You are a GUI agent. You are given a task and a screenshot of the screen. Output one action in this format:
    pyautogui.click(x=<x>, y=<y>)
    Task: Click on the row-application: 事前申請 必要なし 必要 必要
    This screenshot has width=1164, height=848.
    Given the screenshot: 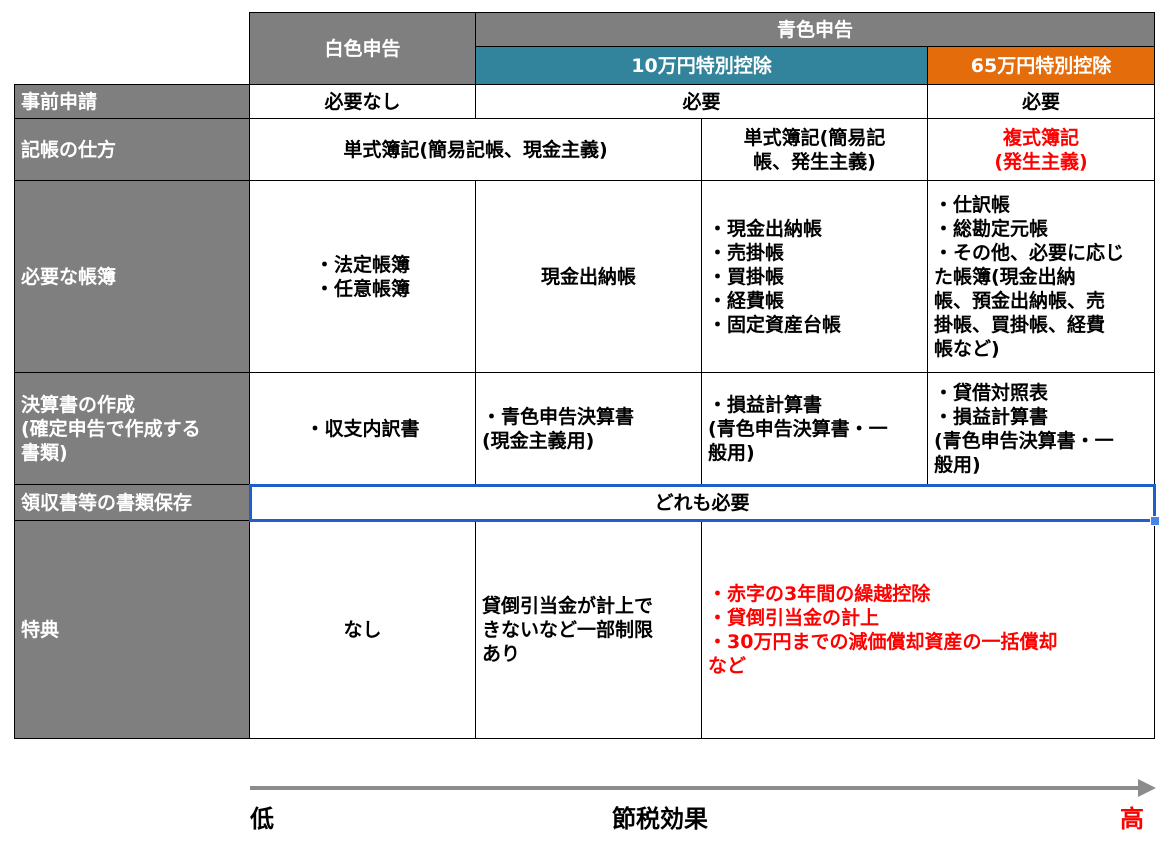 What is the action you would take?
    pyautogui.click(x=584, y=101)
    